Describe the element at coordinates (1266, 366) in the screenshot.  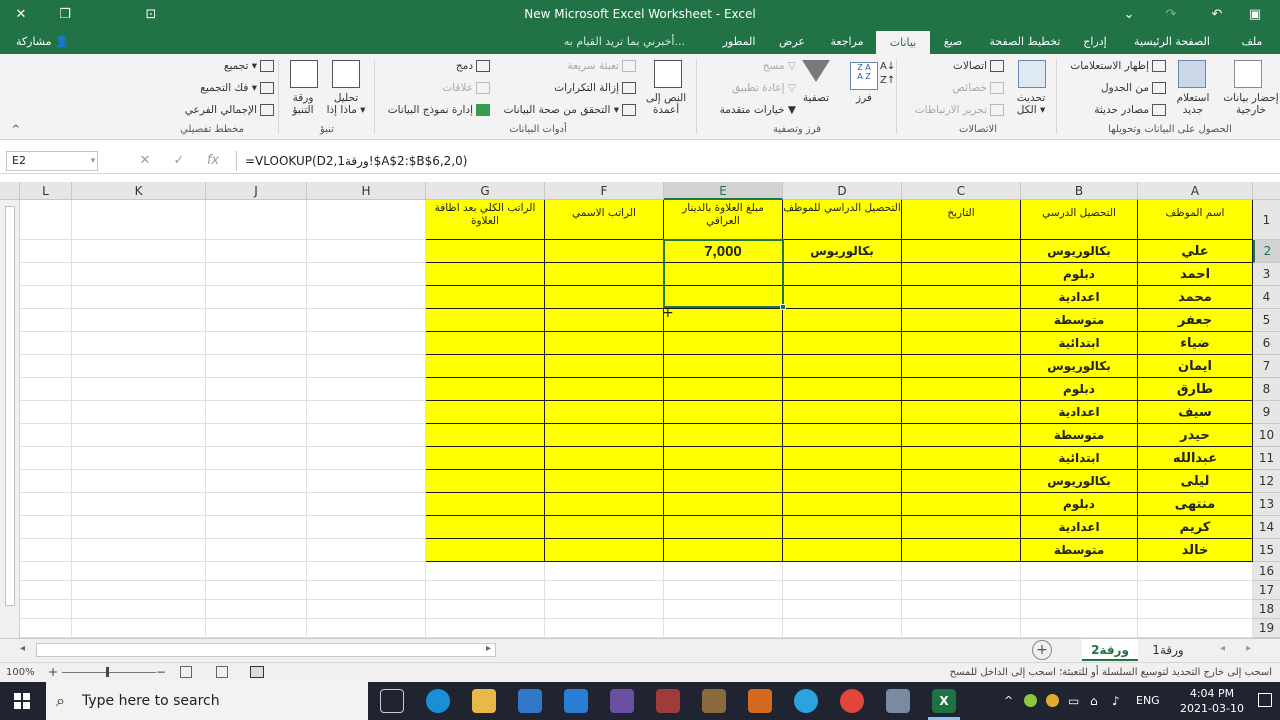
I see `row-header: 7` at that location.